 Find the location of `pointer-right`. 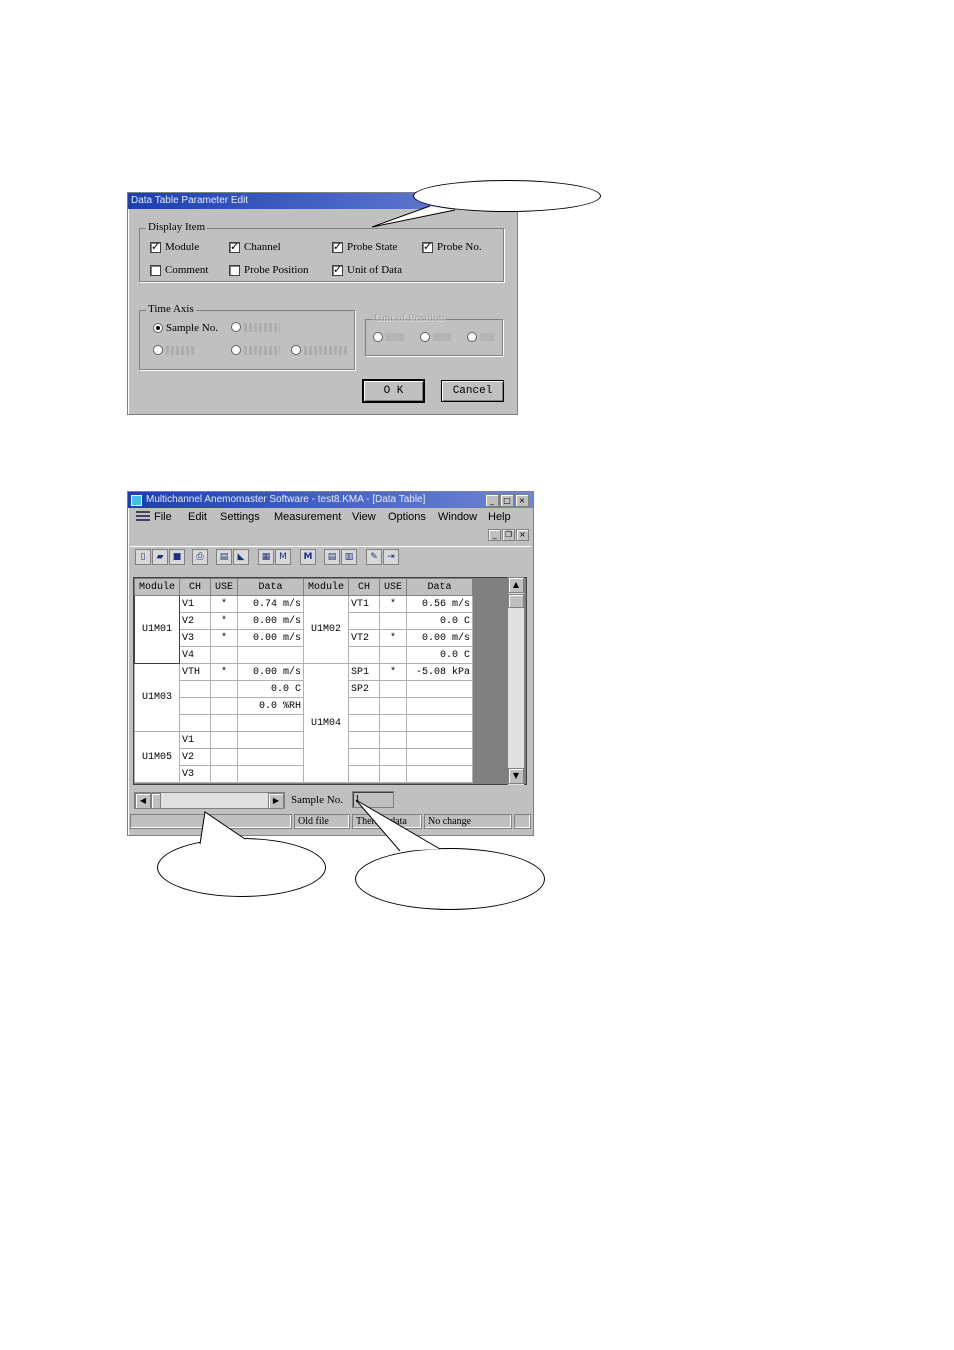

pointer-right is located at coordinates (398, 825).